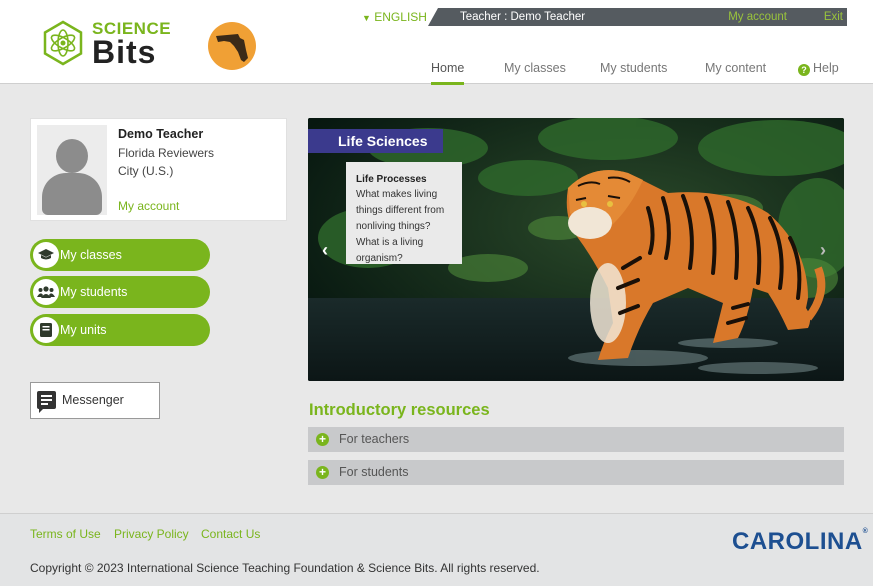 This screenshot has height=586, width=873. Describe the element at coordinates (833, 17) in the screenshot. I see `exit-link: Exit` at that location.